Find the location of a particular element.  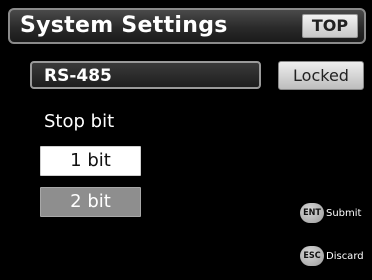

page-title: System Settings is located at coordinates (124, 25).